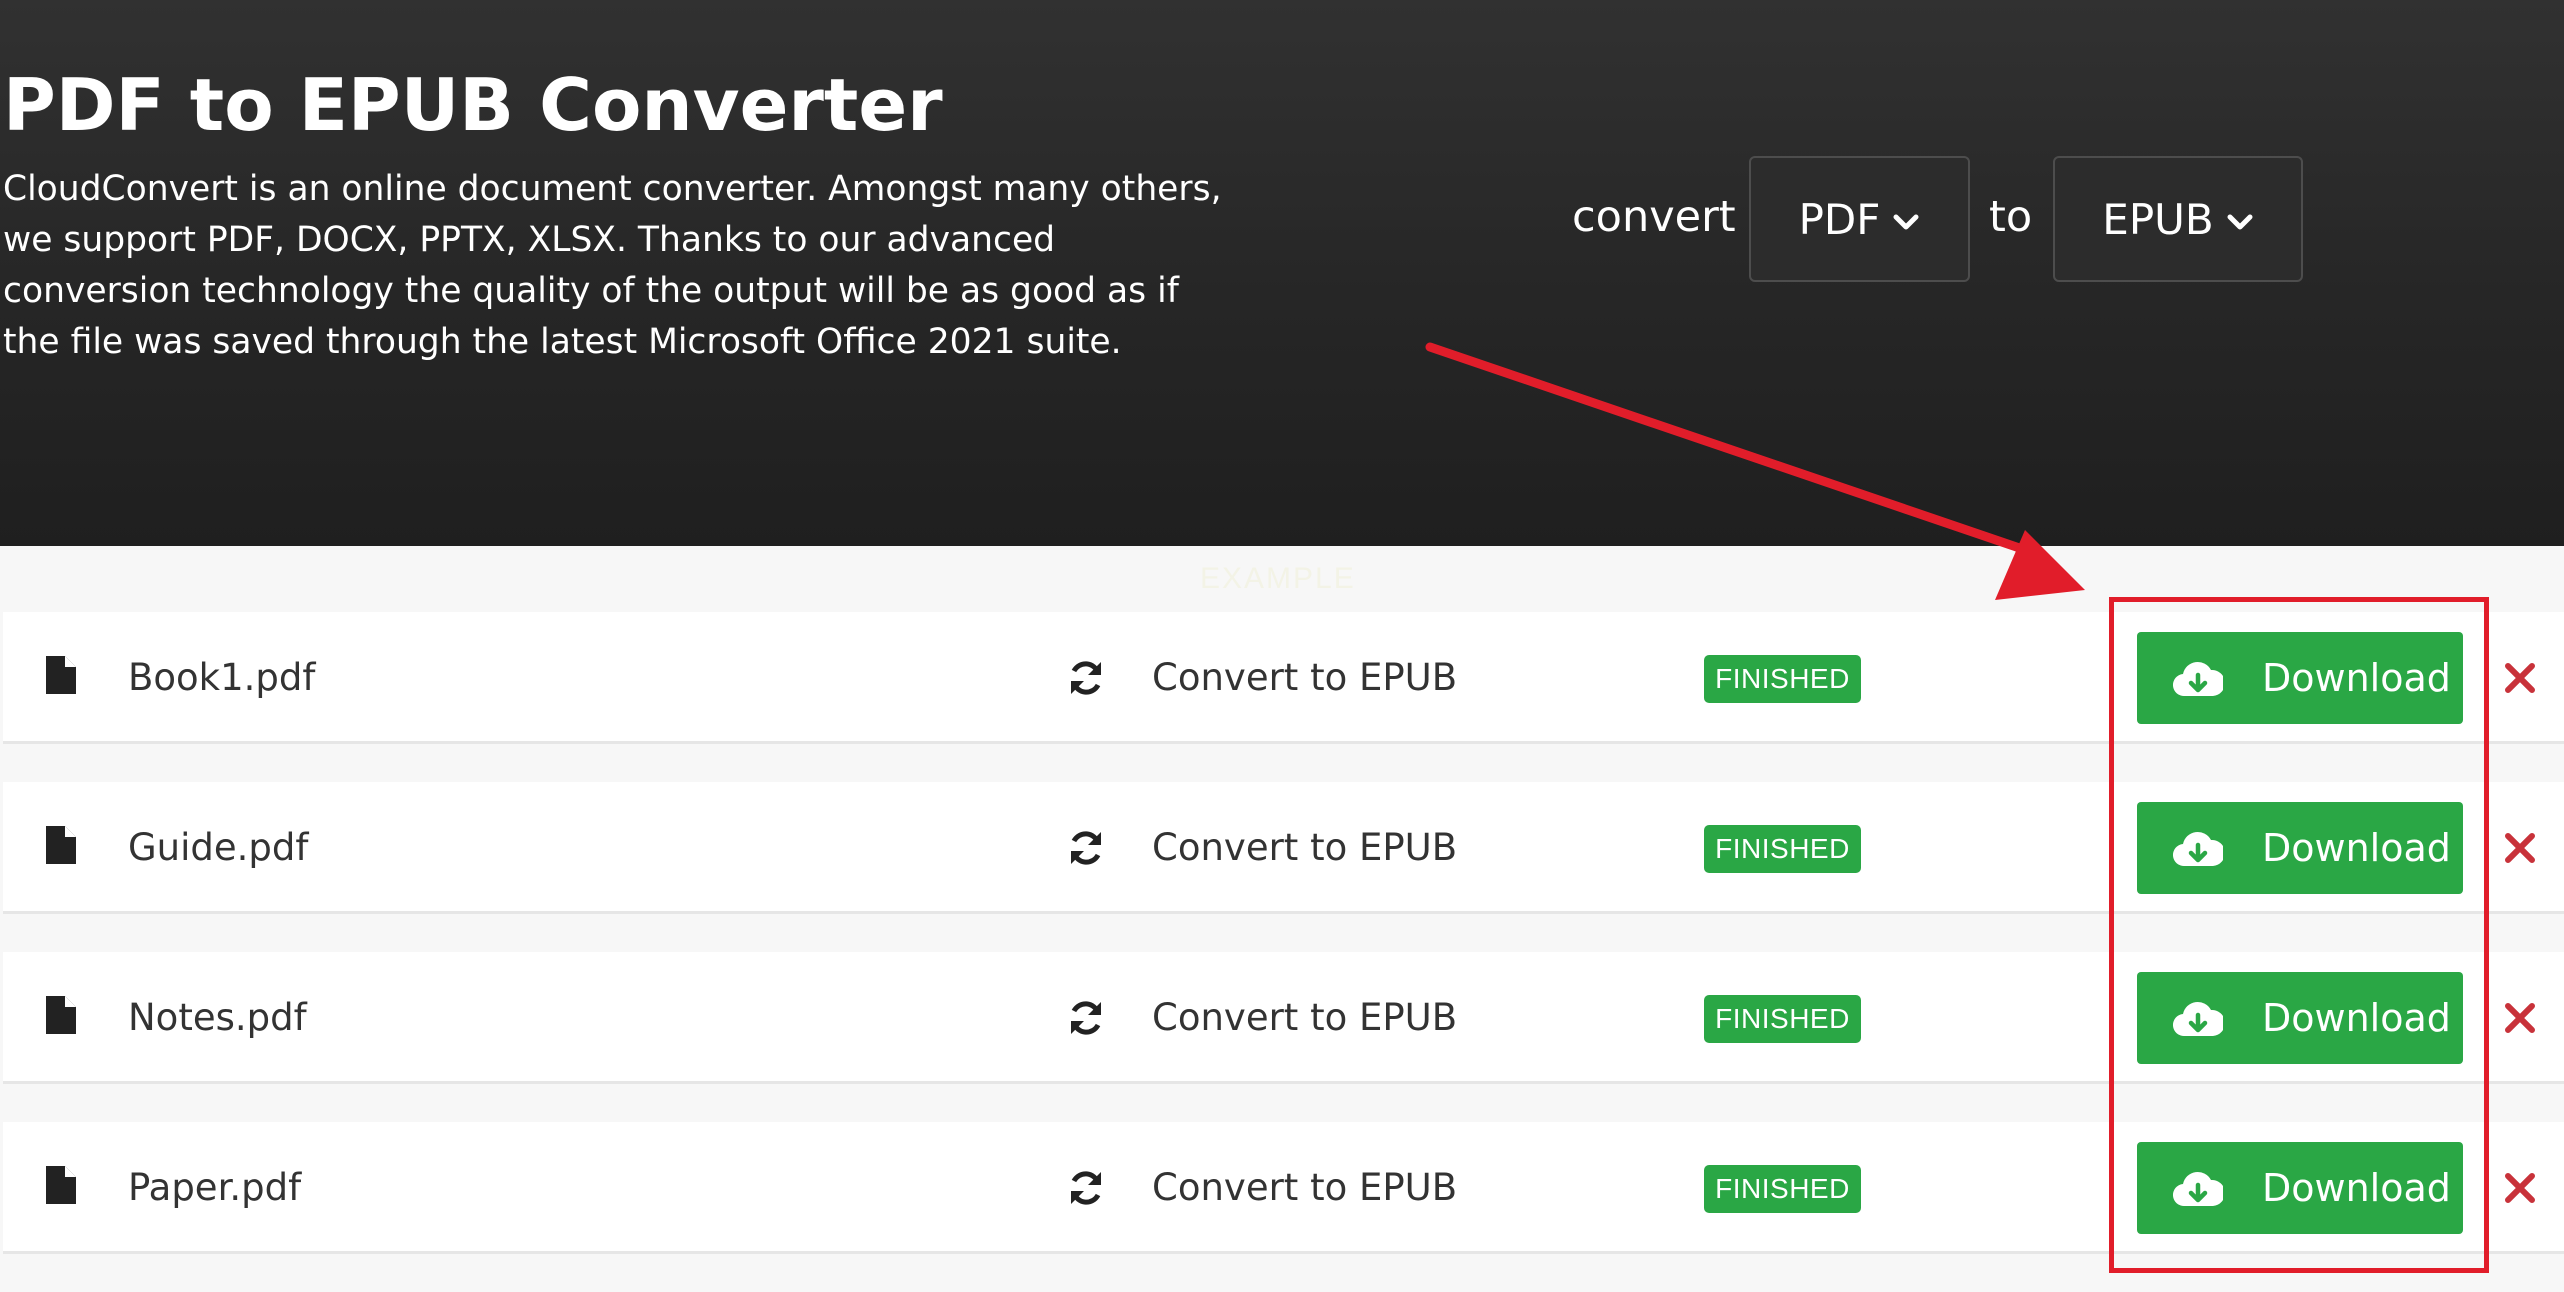 The width and height of the screenshot is (2564, 1292). I want to click on input-format-value: PDF, so click(1839, 219).